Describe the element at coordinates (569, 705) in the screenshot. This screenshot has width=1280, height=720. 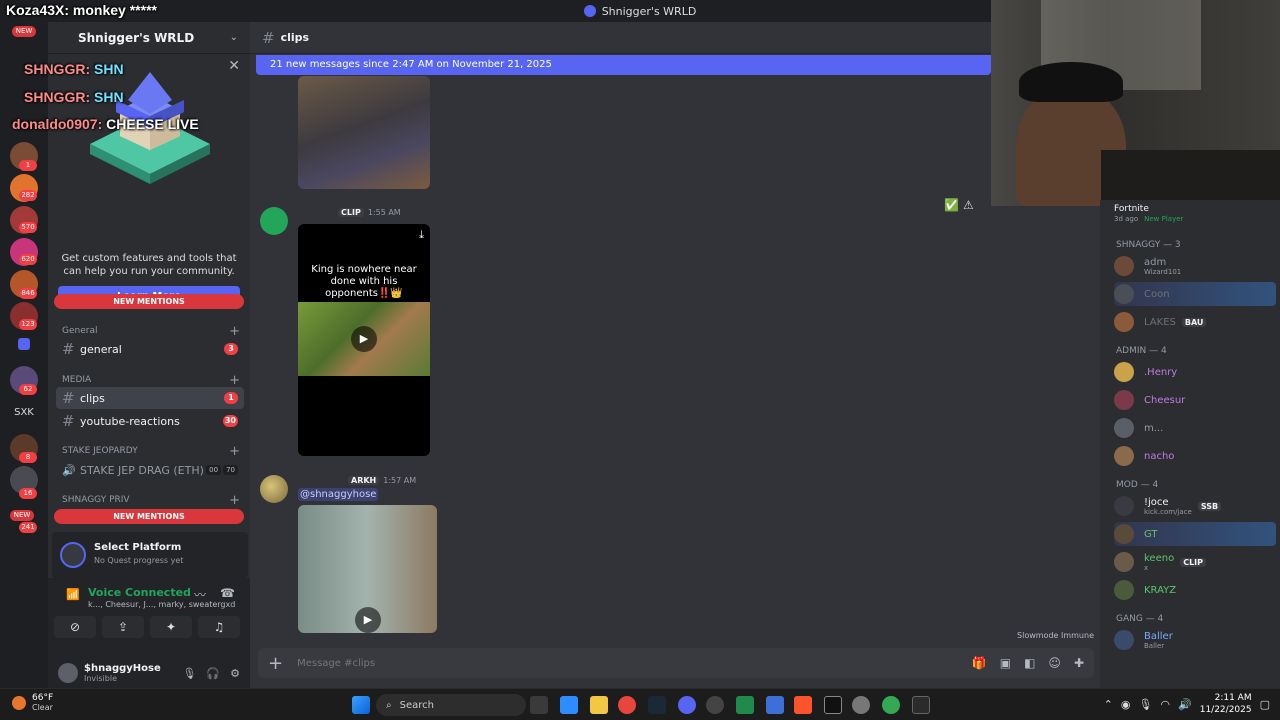
I see `copilot-icon` at that location.